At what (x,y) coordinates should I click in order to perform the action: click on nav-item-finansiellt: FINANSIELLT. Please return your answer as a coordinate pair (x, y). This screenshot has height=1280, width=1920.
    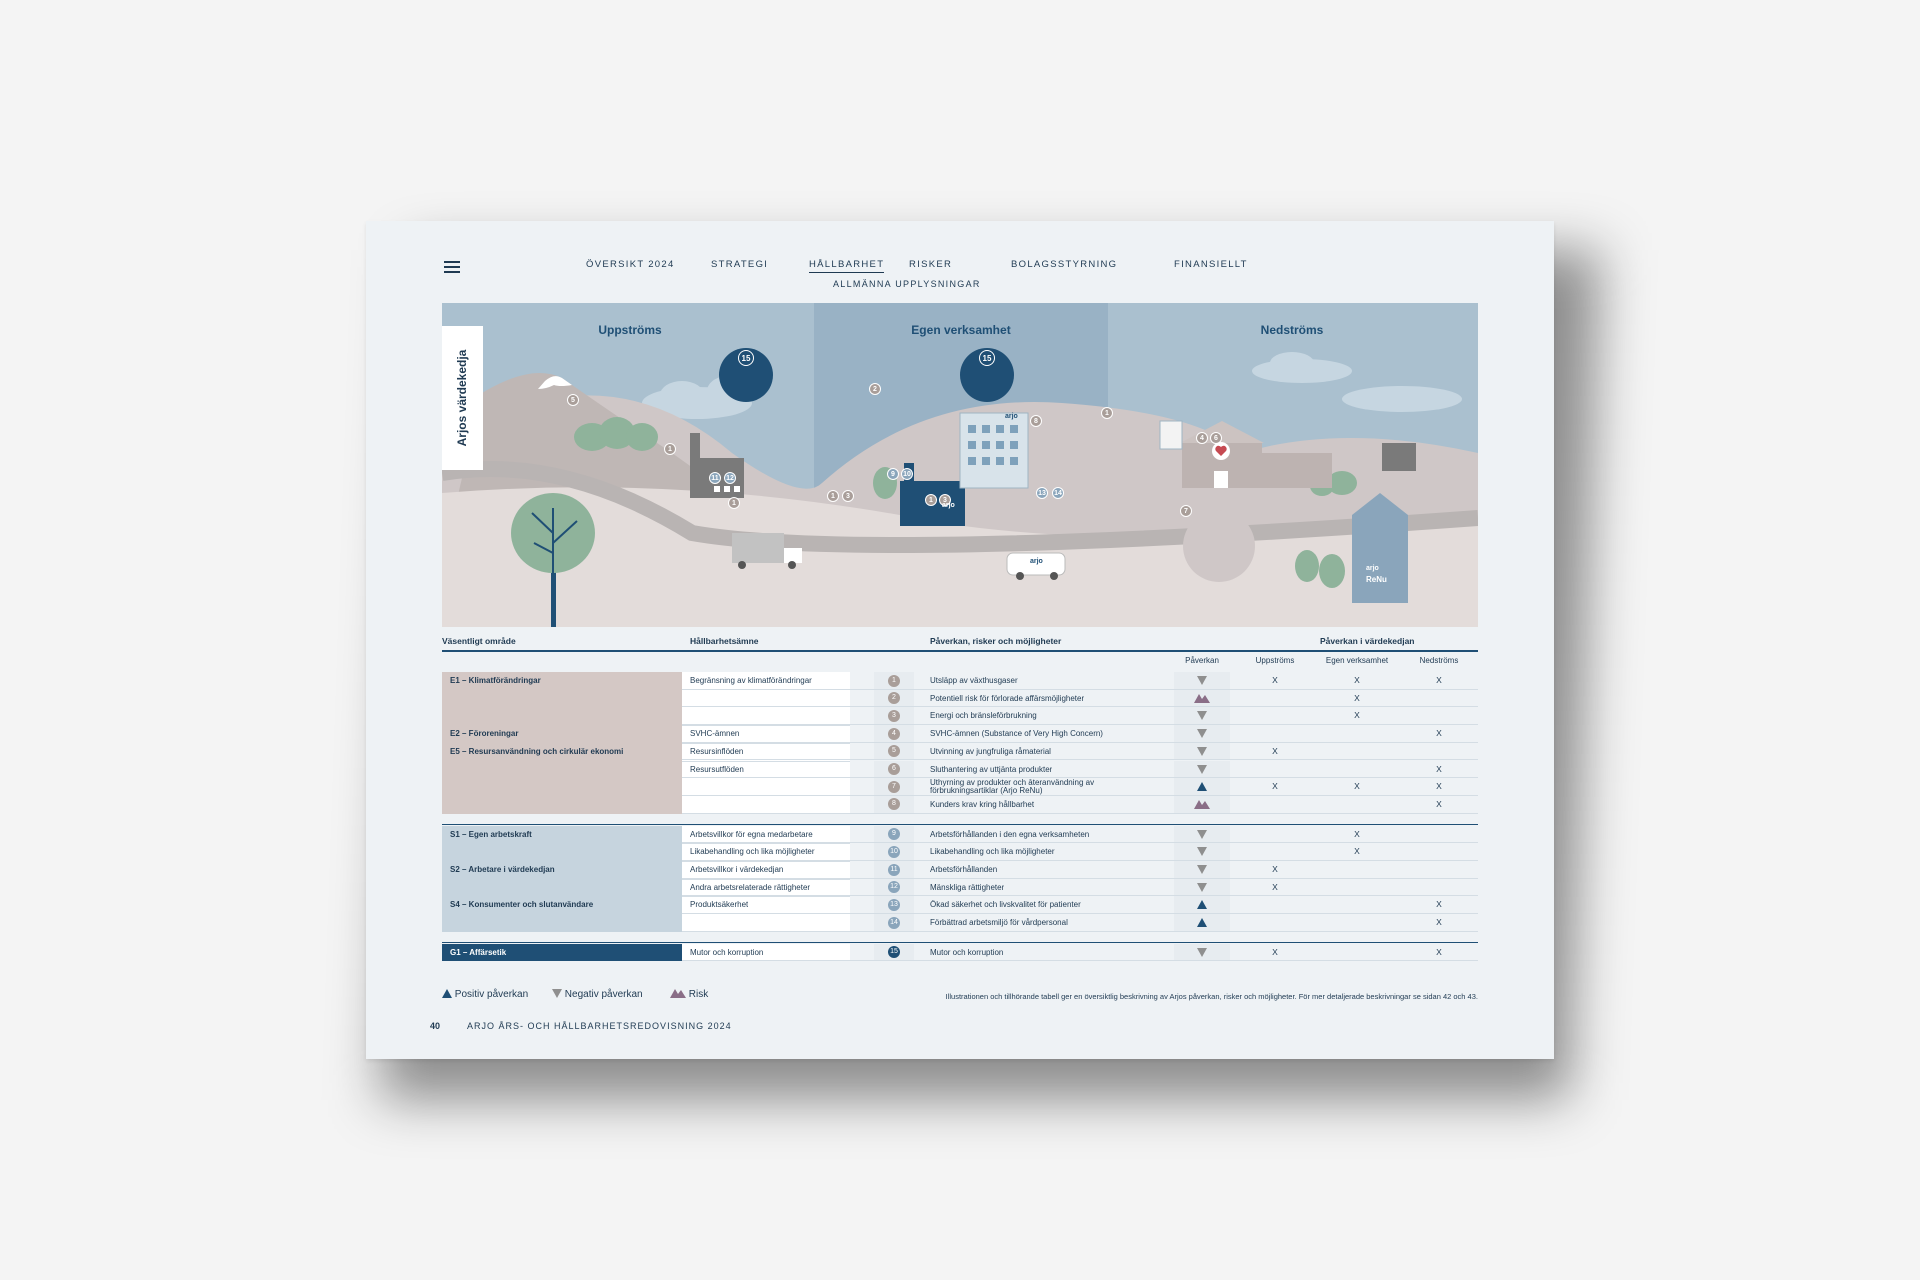
    Looking at the image, I should click on (1211, 264).